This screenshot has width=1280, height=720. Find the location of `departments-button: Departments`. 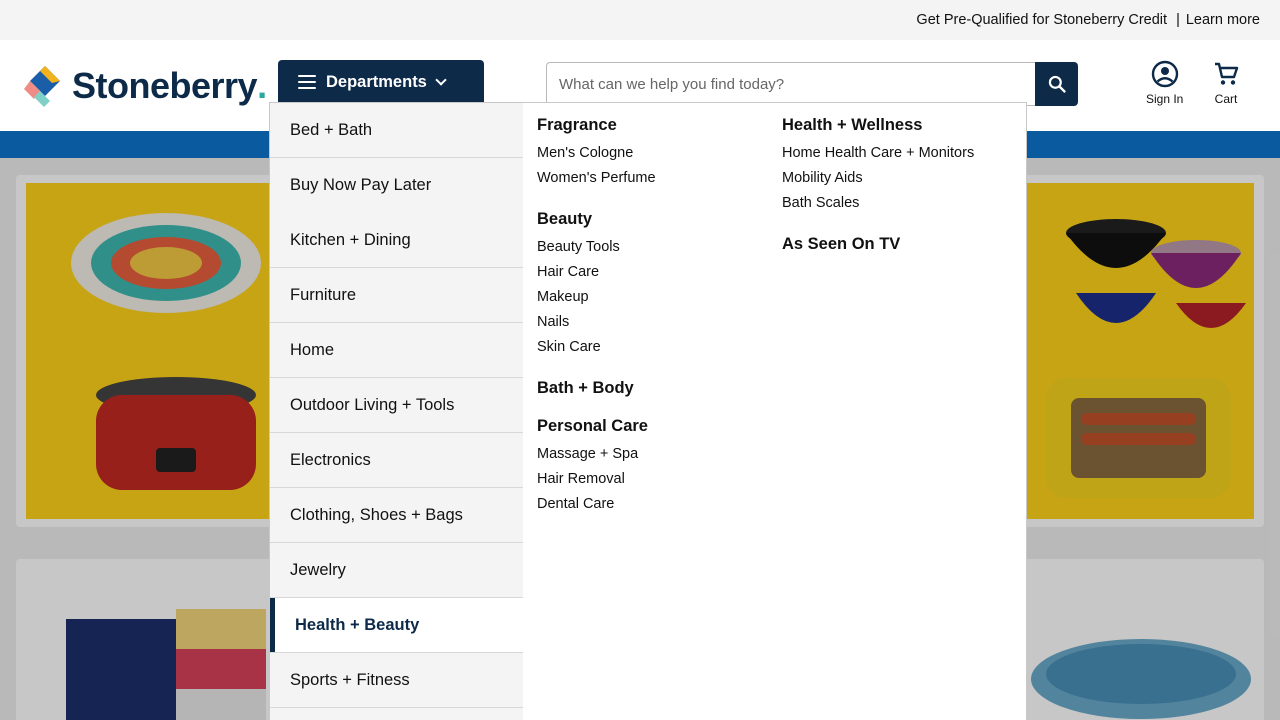

departments-button: Departments is located at coordinates (381, 82).